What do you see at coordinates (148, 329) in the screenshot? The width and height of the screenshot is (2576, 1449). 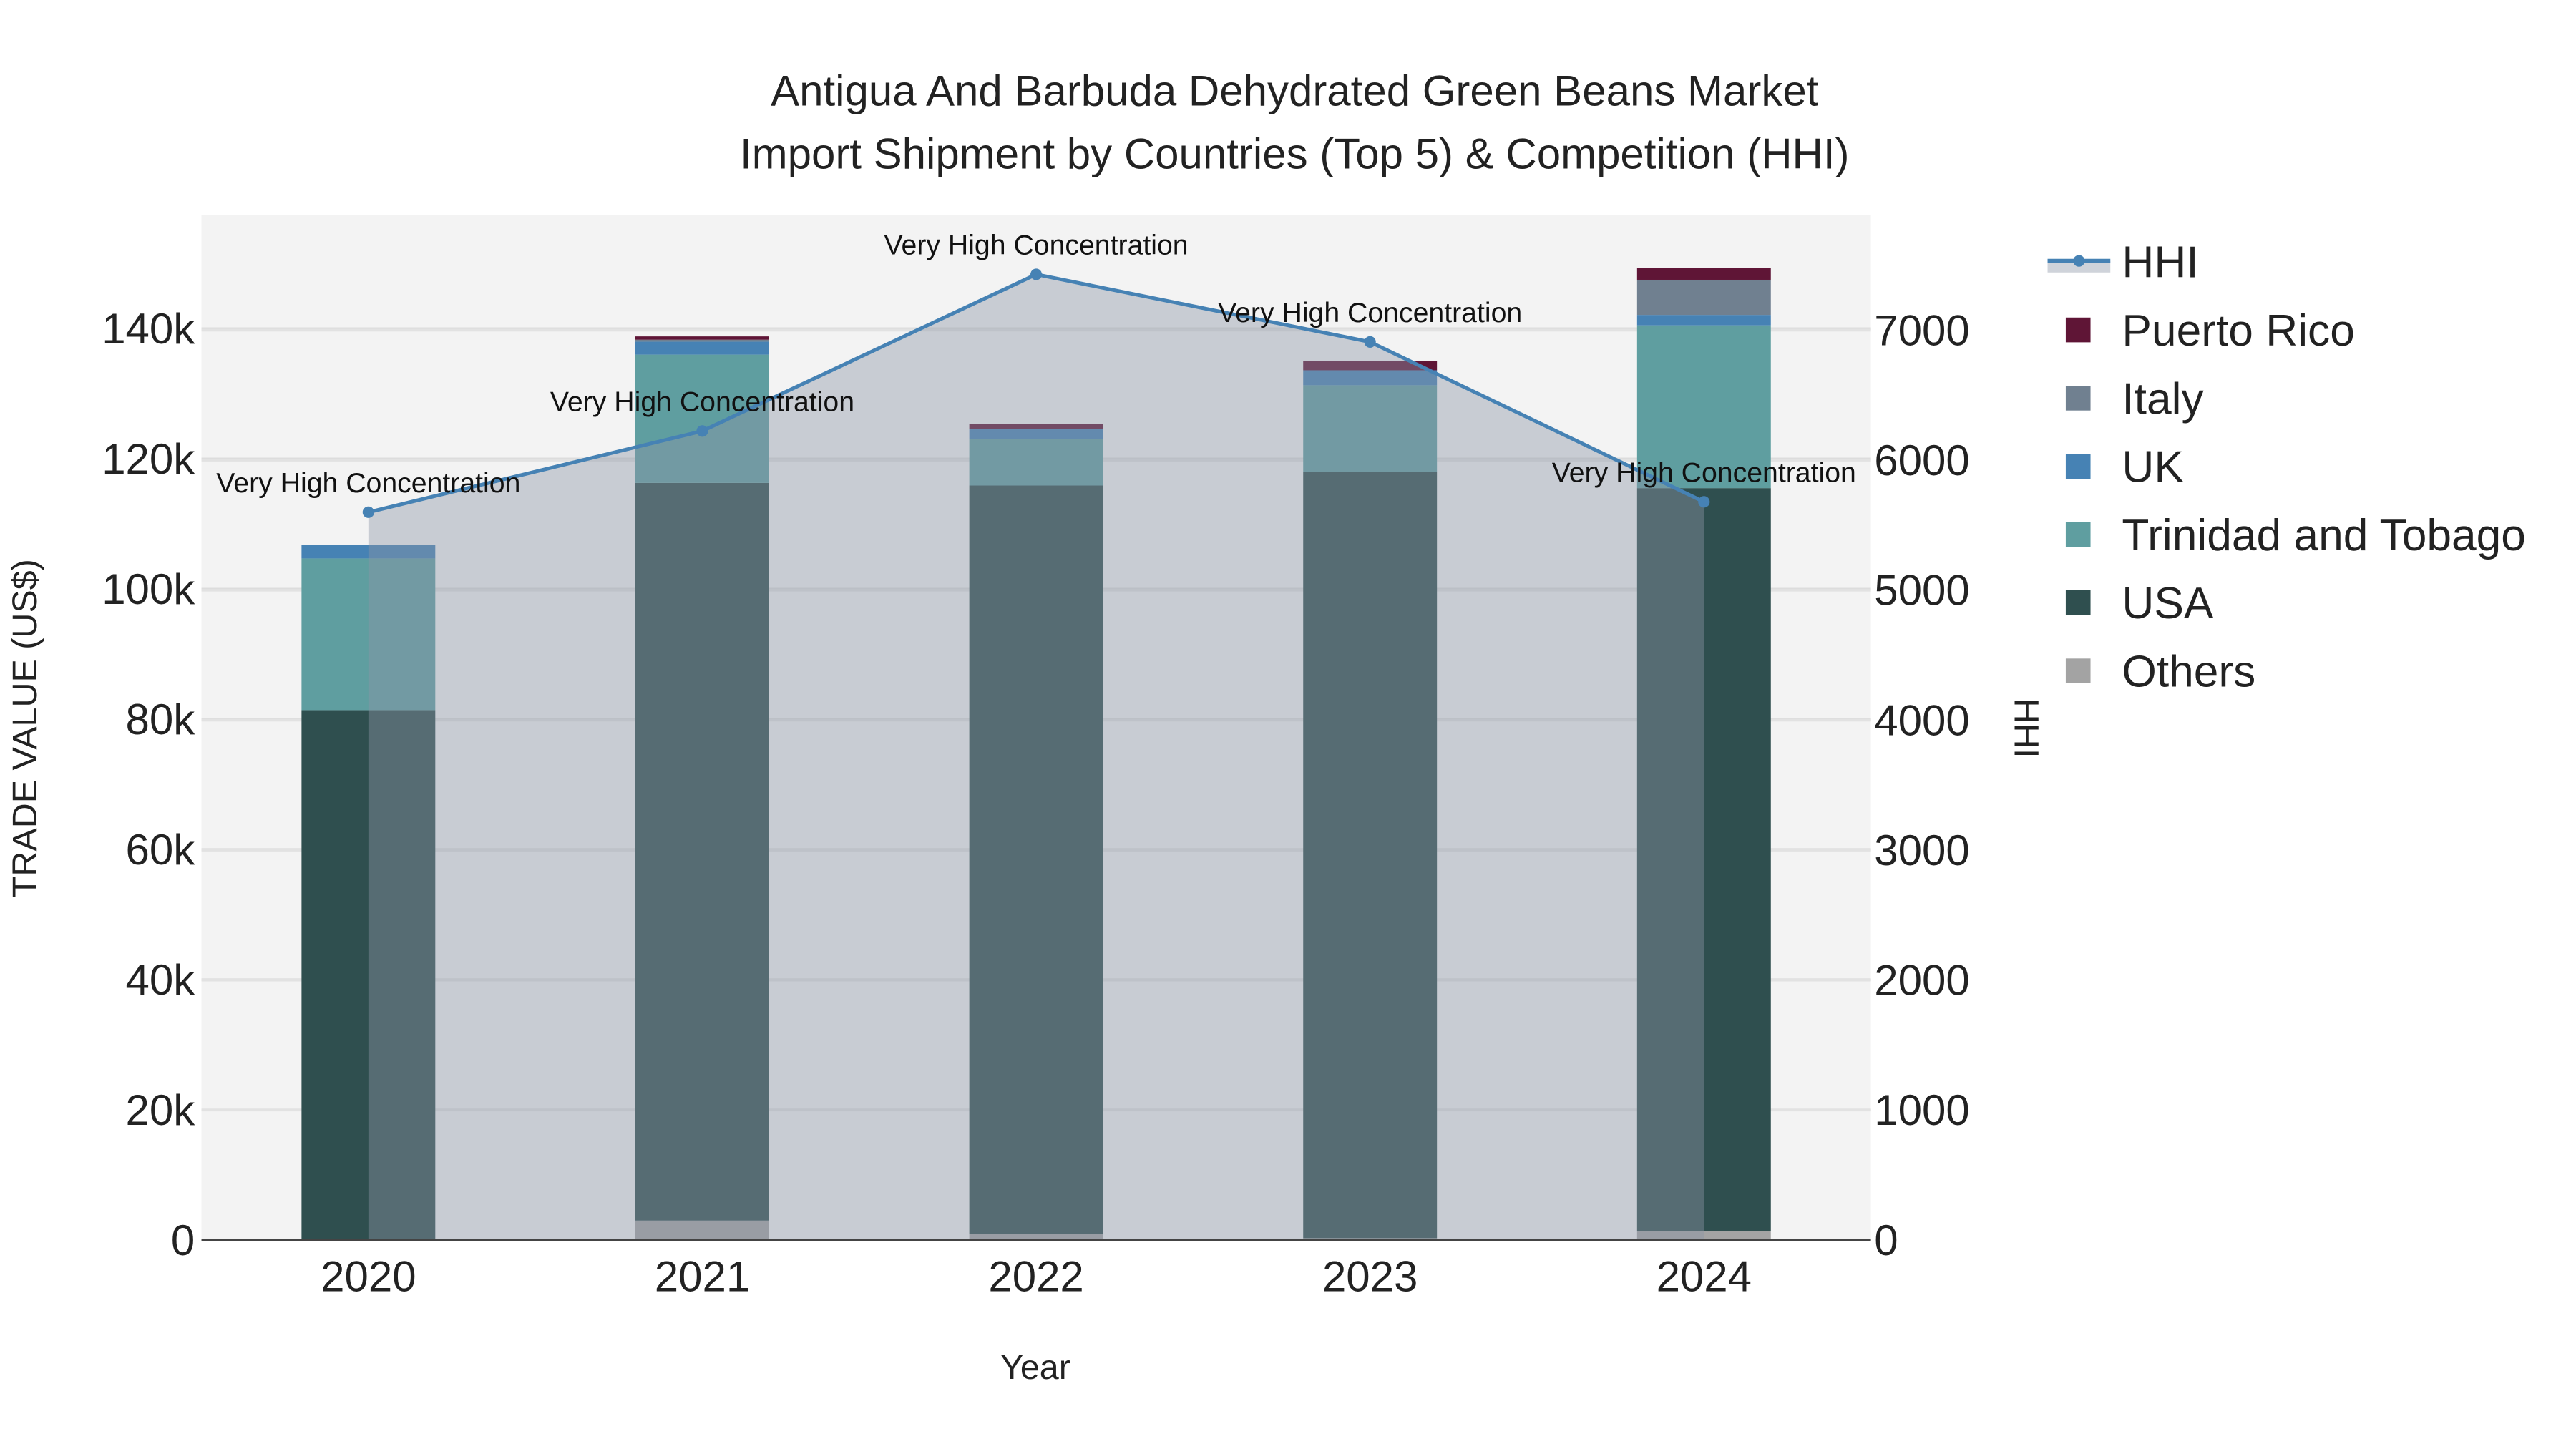 I see `y-tick-label: 140k` at bounding box center [148, 329].